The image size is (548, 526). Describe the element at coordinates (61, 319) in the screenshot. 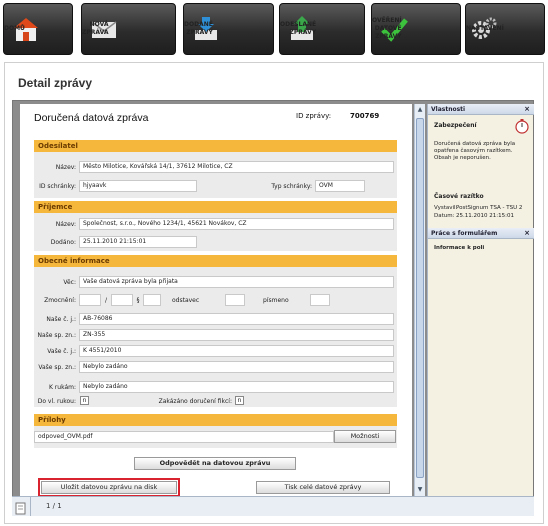

I see `our-ref-label: Naše č. j.:` at that location.